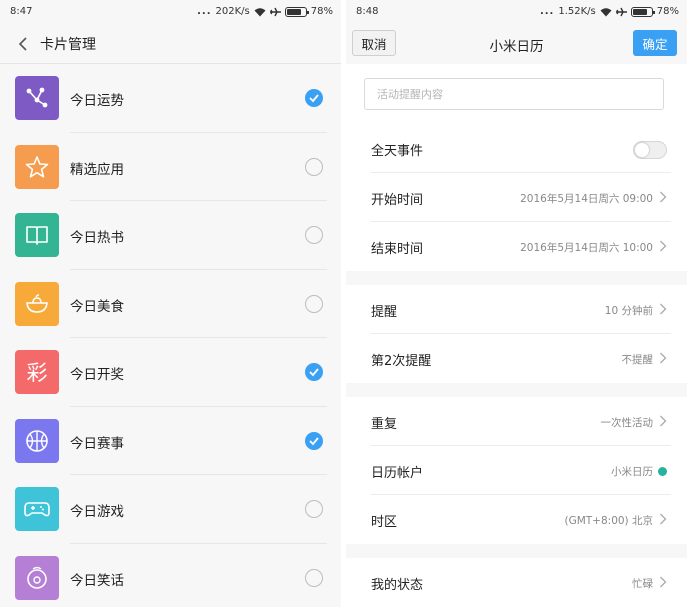 This screenshot has width=687, height=607. What do you see at coordinates (170, 441) in the screenshot?
I see `card-item-sports: 今日赛事` at bounding box center [170, 441].